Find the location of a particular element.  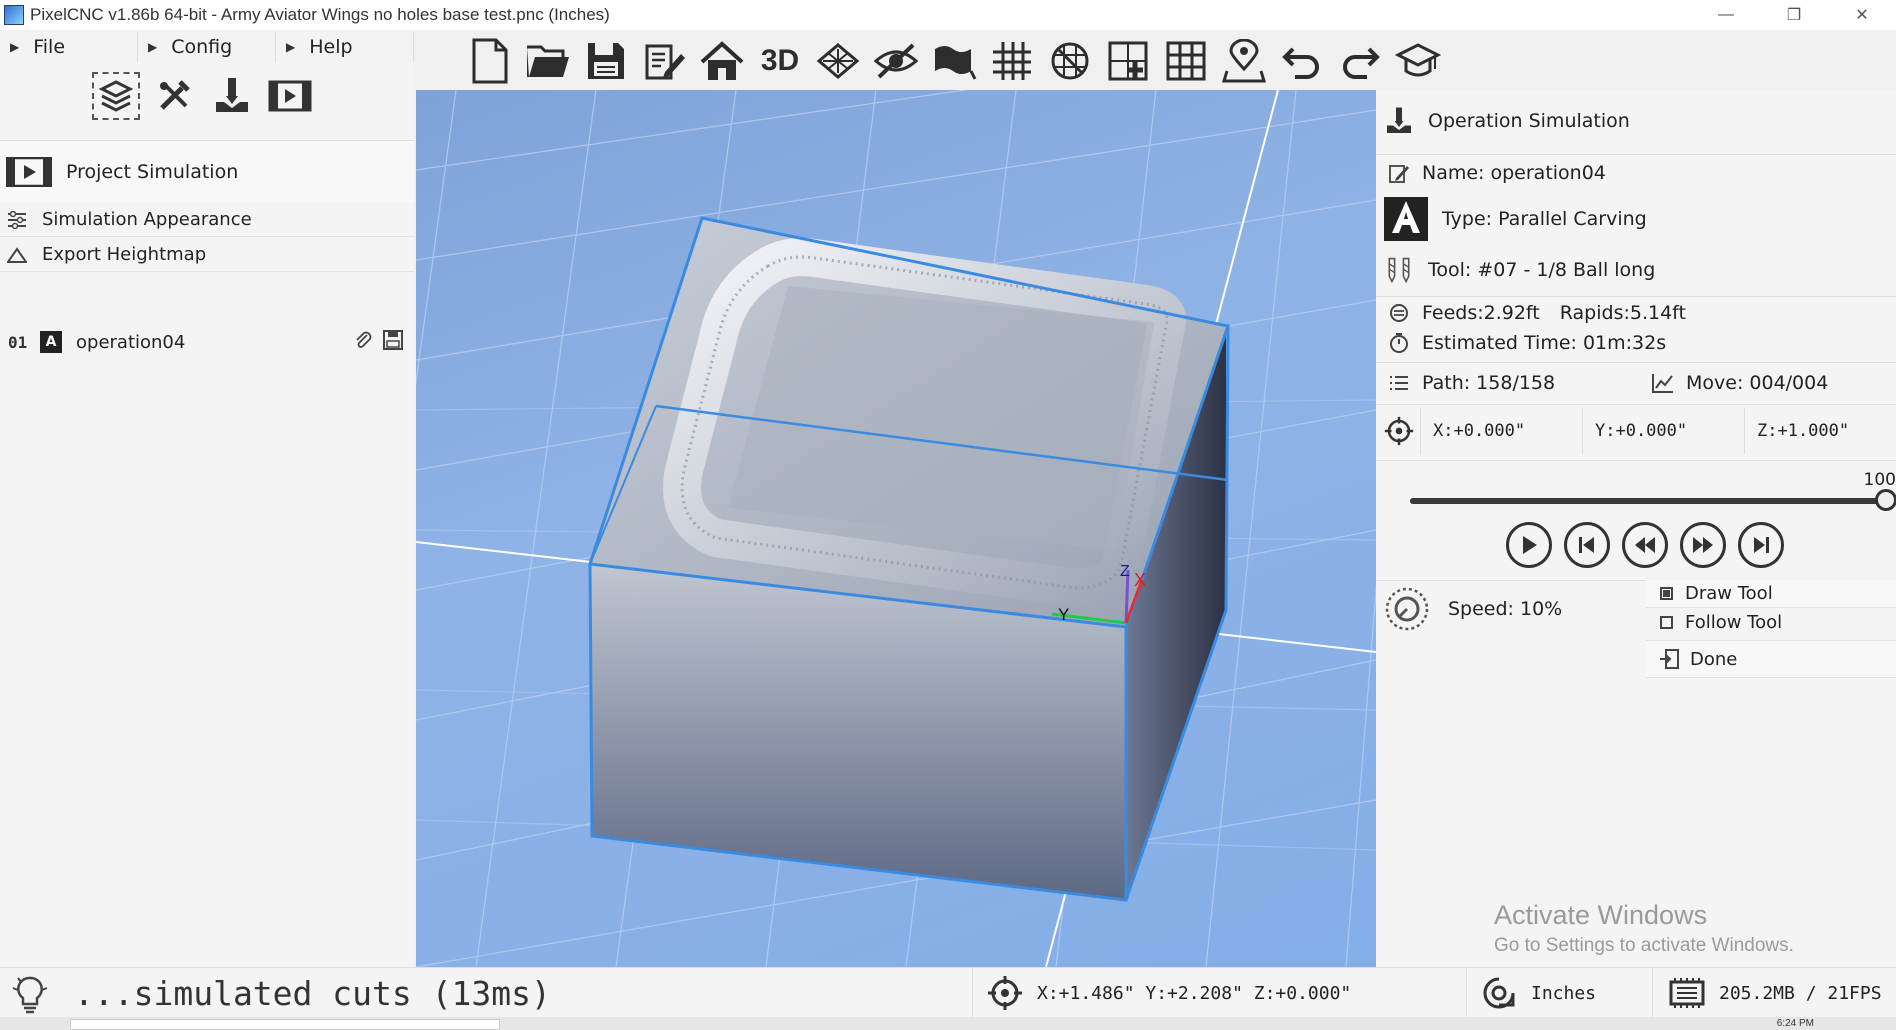

grid-icon is located at coordinates (1012, 61).